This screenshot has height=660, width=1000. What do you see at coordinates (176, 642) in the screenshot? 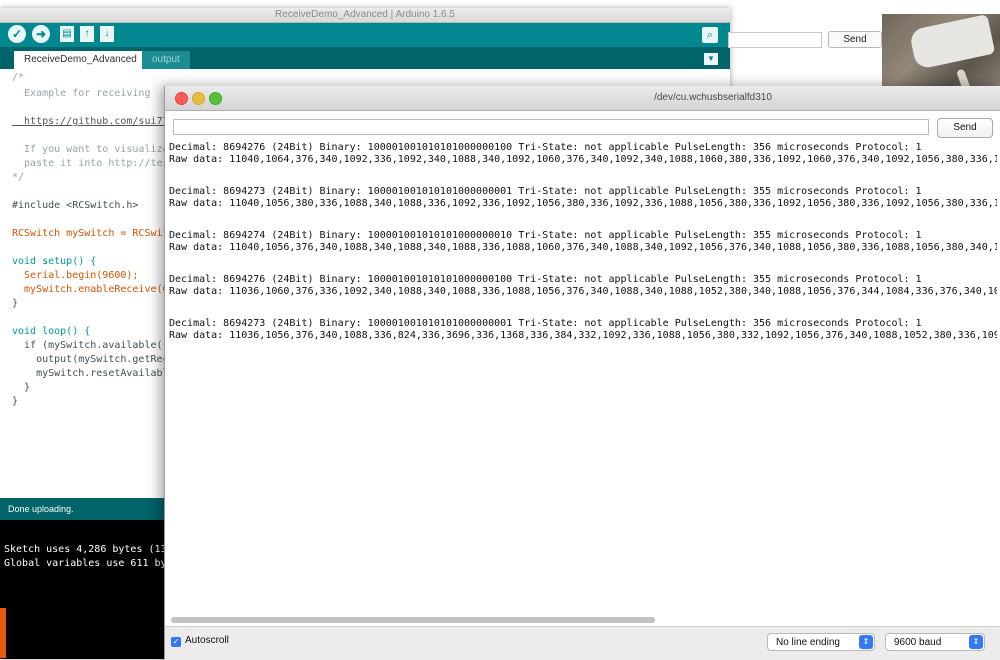
I see `autoscroll-checkbox: ✓` at bounding box center [176, 642].